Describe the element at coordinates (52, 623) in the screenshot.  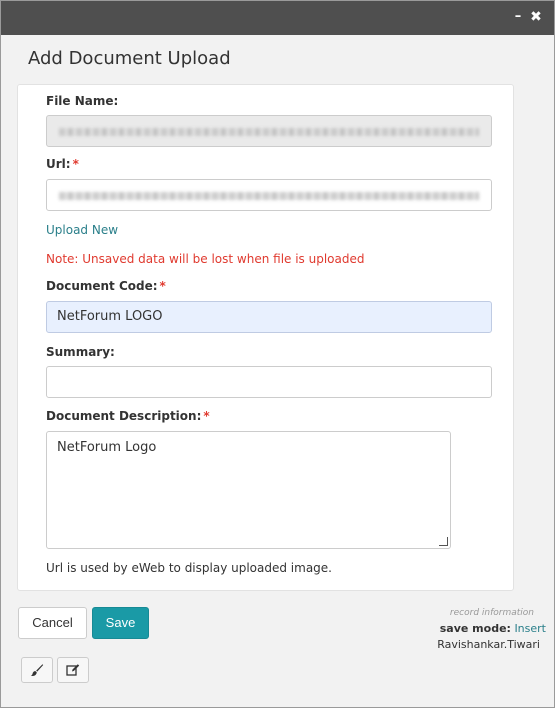
I see `cancel-button: Cancel` at that location.